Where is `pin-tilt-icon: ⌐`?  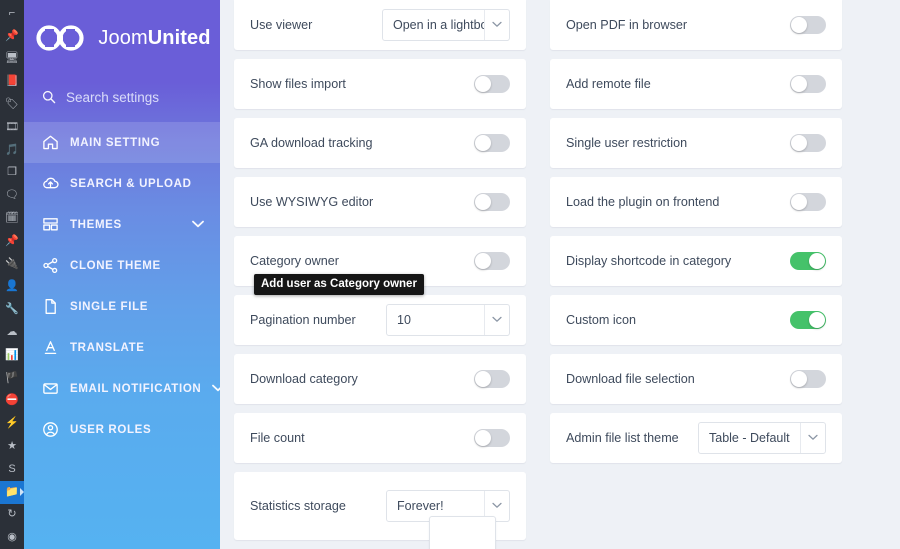 pin-tilt-icon: ⌐ is located at coordinates (12, 13).